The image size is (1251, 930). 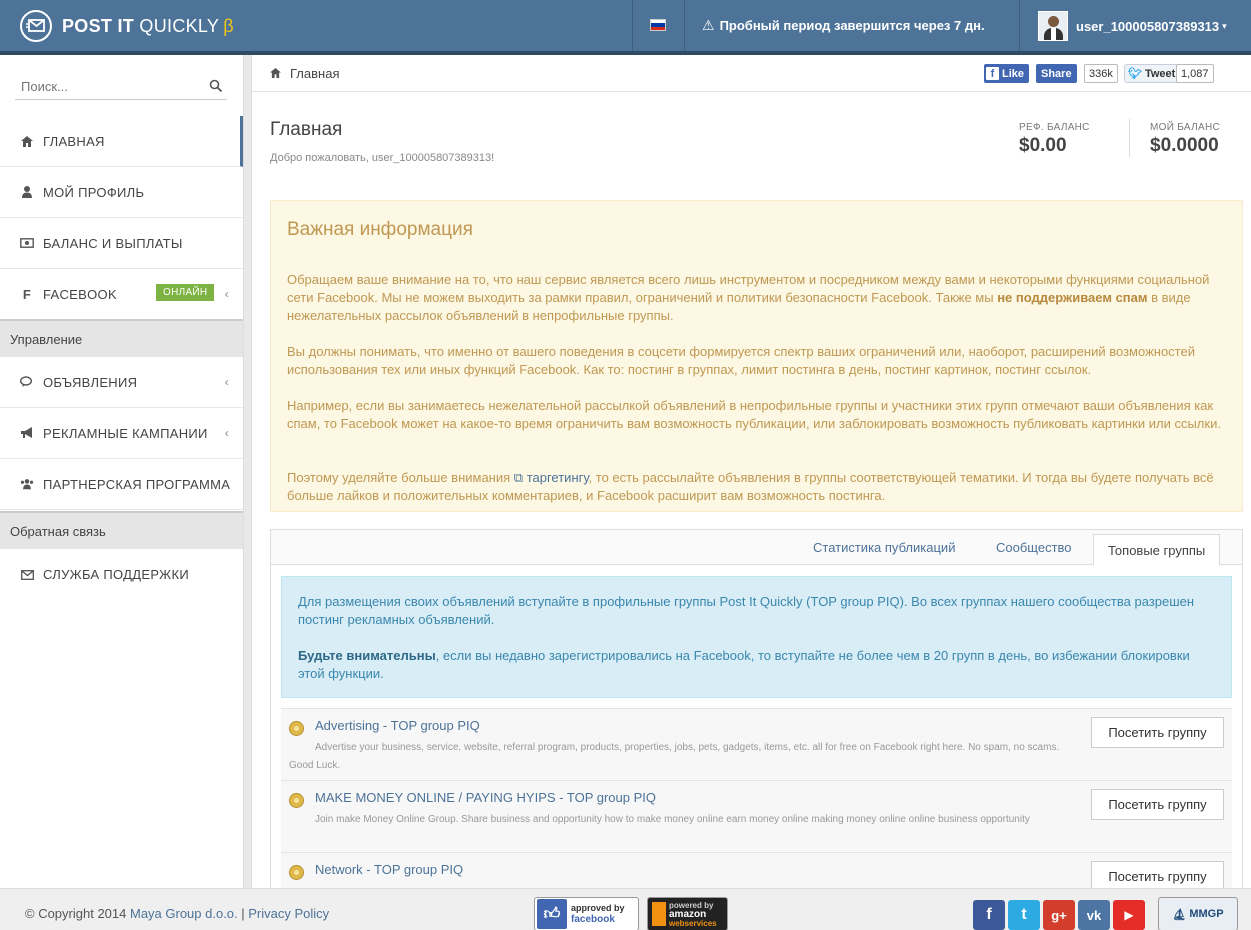 I want to click on sidebar-item-profile: МОЙ ПРОФИЛЬ, so click(x=121, y=192).